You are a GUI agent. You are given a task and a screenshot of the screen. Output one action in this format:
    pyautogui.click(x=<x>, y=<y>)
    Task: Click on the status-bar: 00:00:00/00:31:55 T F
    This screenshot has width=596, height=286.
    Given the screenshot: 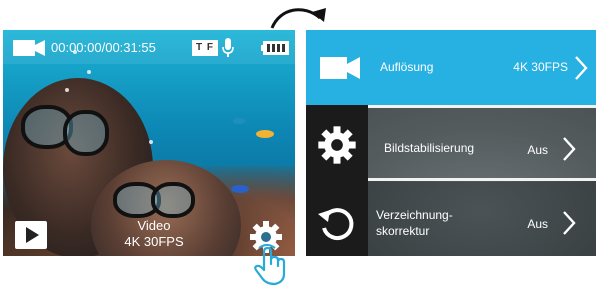 What is the action you would take?
    pyautogui.click(x=149, y=47)
    